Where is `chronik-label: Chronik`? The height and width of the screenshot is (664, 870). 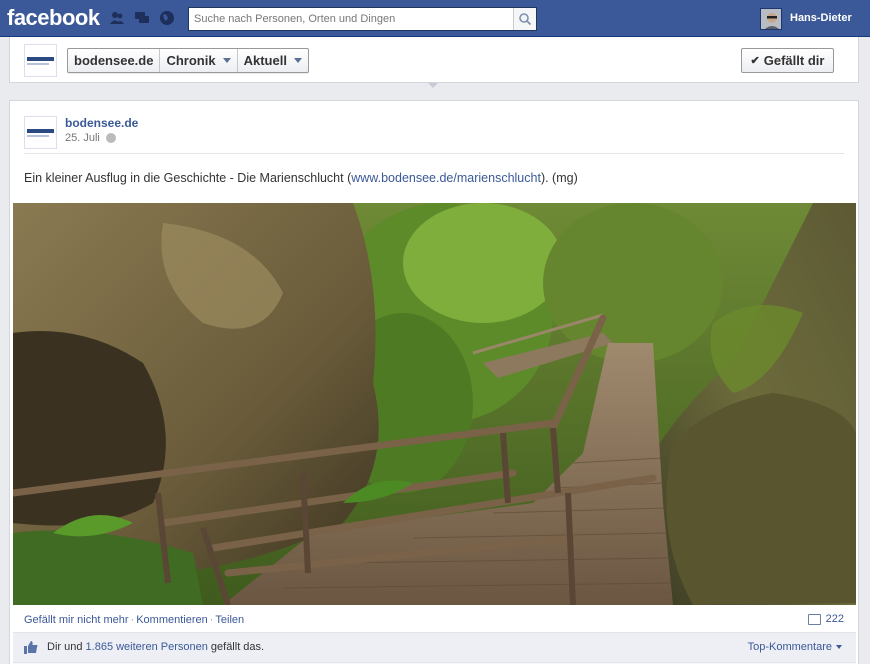
chronik-label: Chronik is located at coordinates (191, 60).